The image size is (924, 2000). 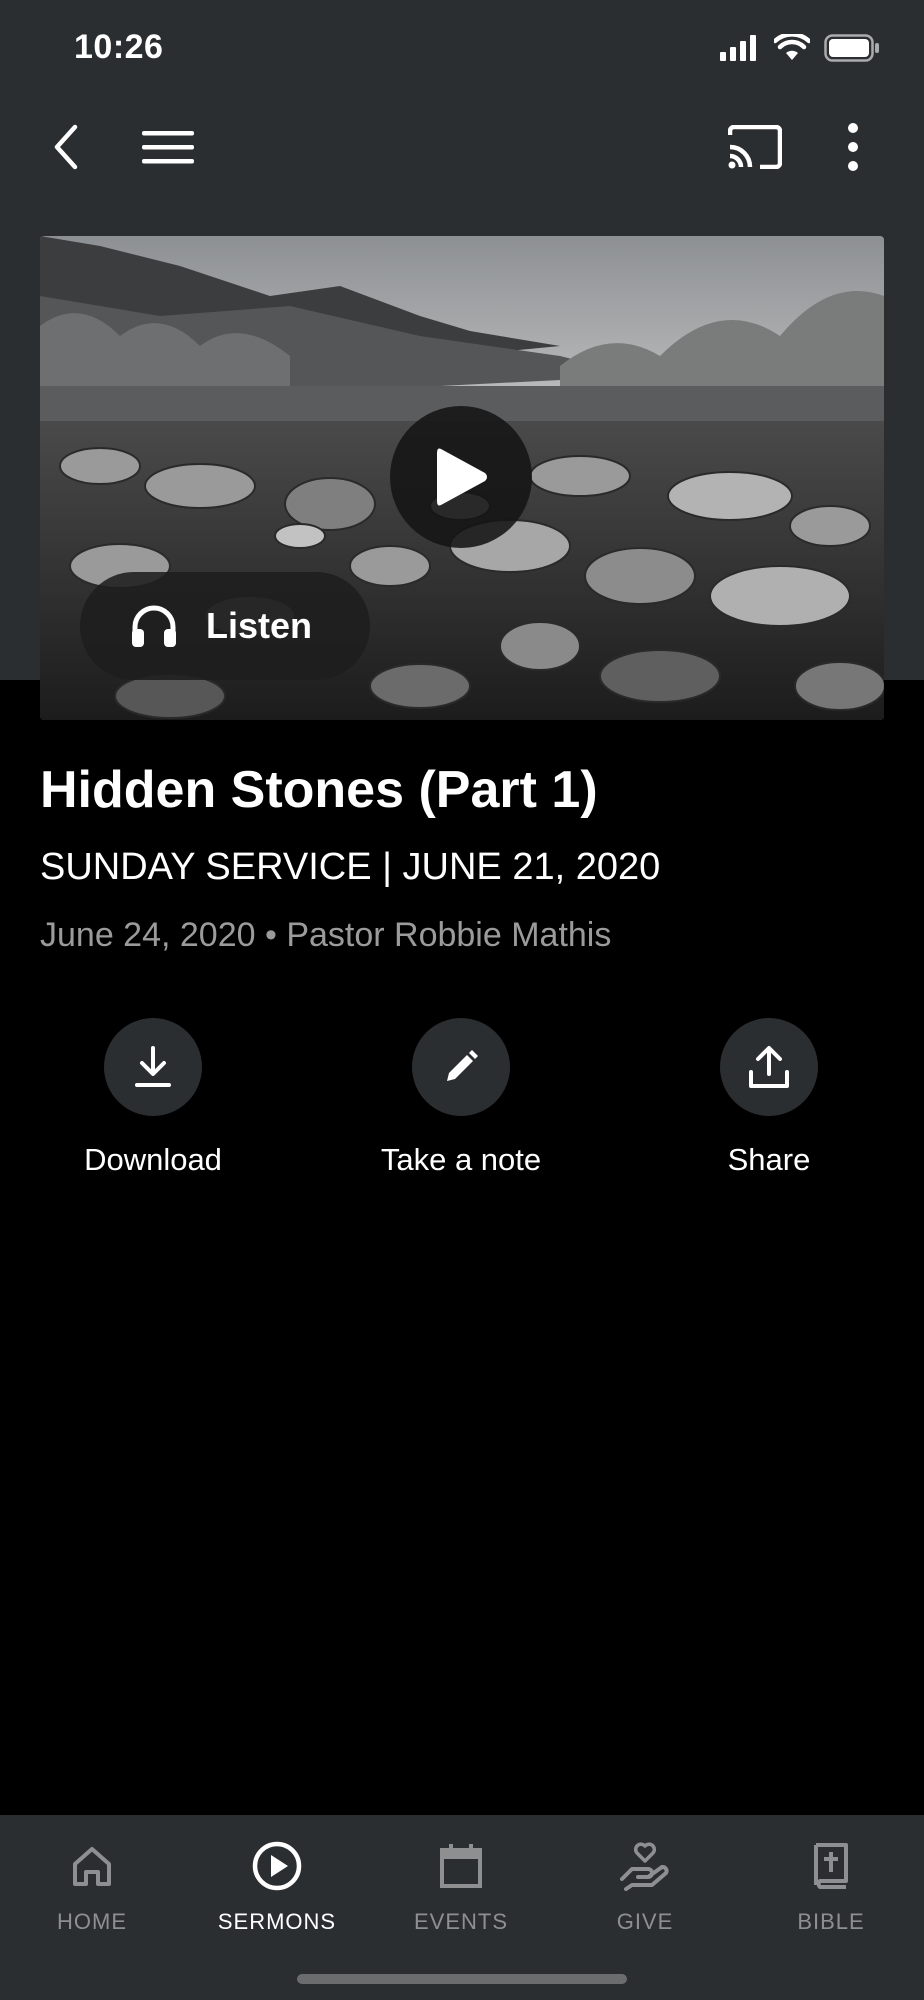 I want to click on headphones-icon, so click(x=154, y=626).